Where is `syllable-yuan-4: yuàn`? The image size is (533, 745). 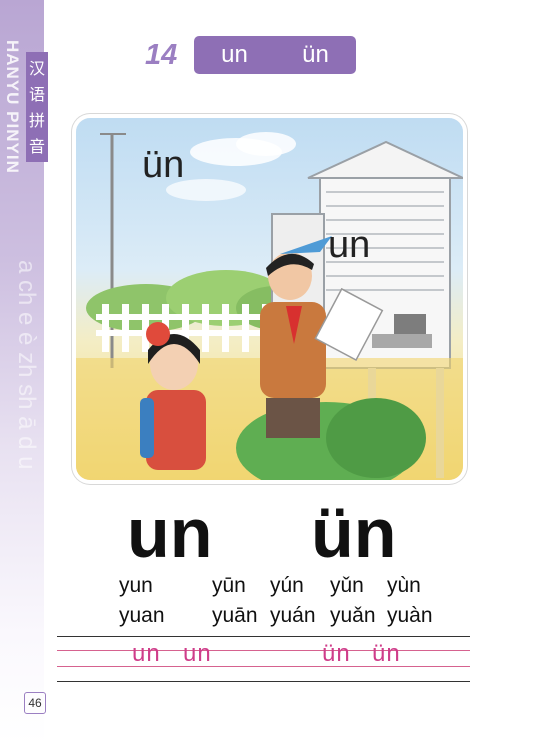 syllable-yuan-4: yuàn is located at coordinates (410, 615).